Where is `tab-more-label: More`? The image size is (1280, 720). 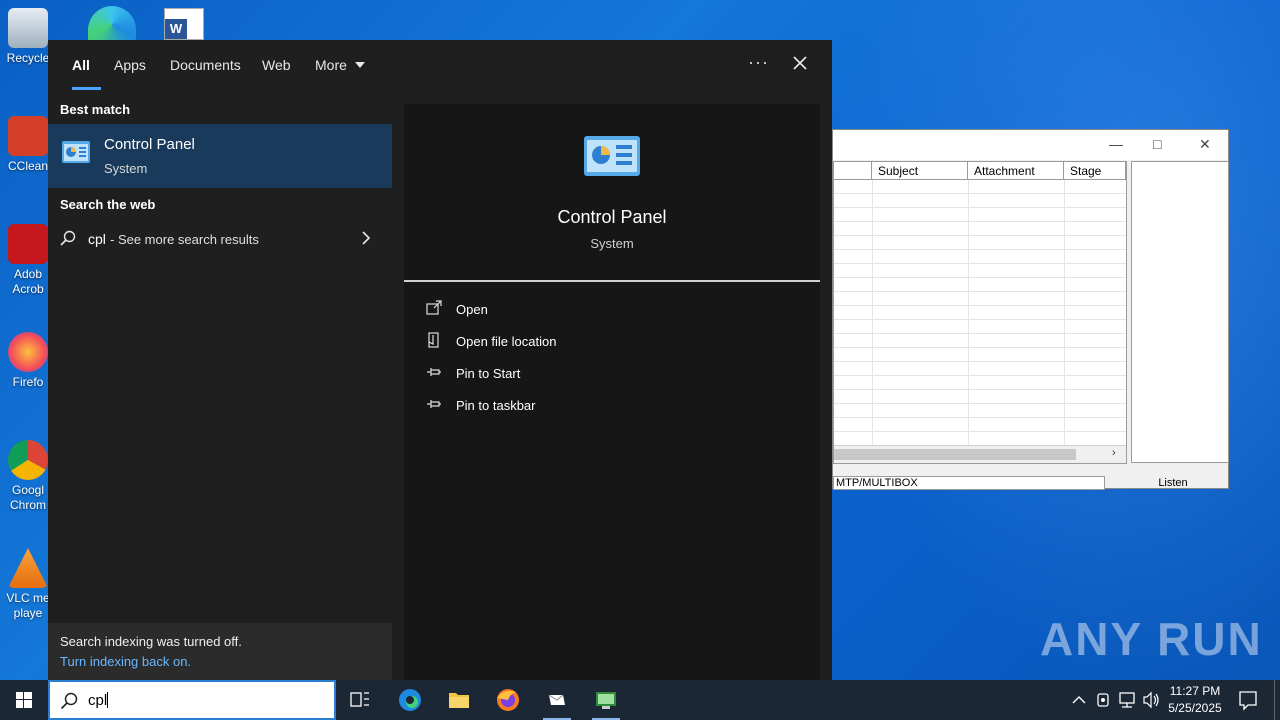
tab-more-label: More is located at coordinates (331, 65).